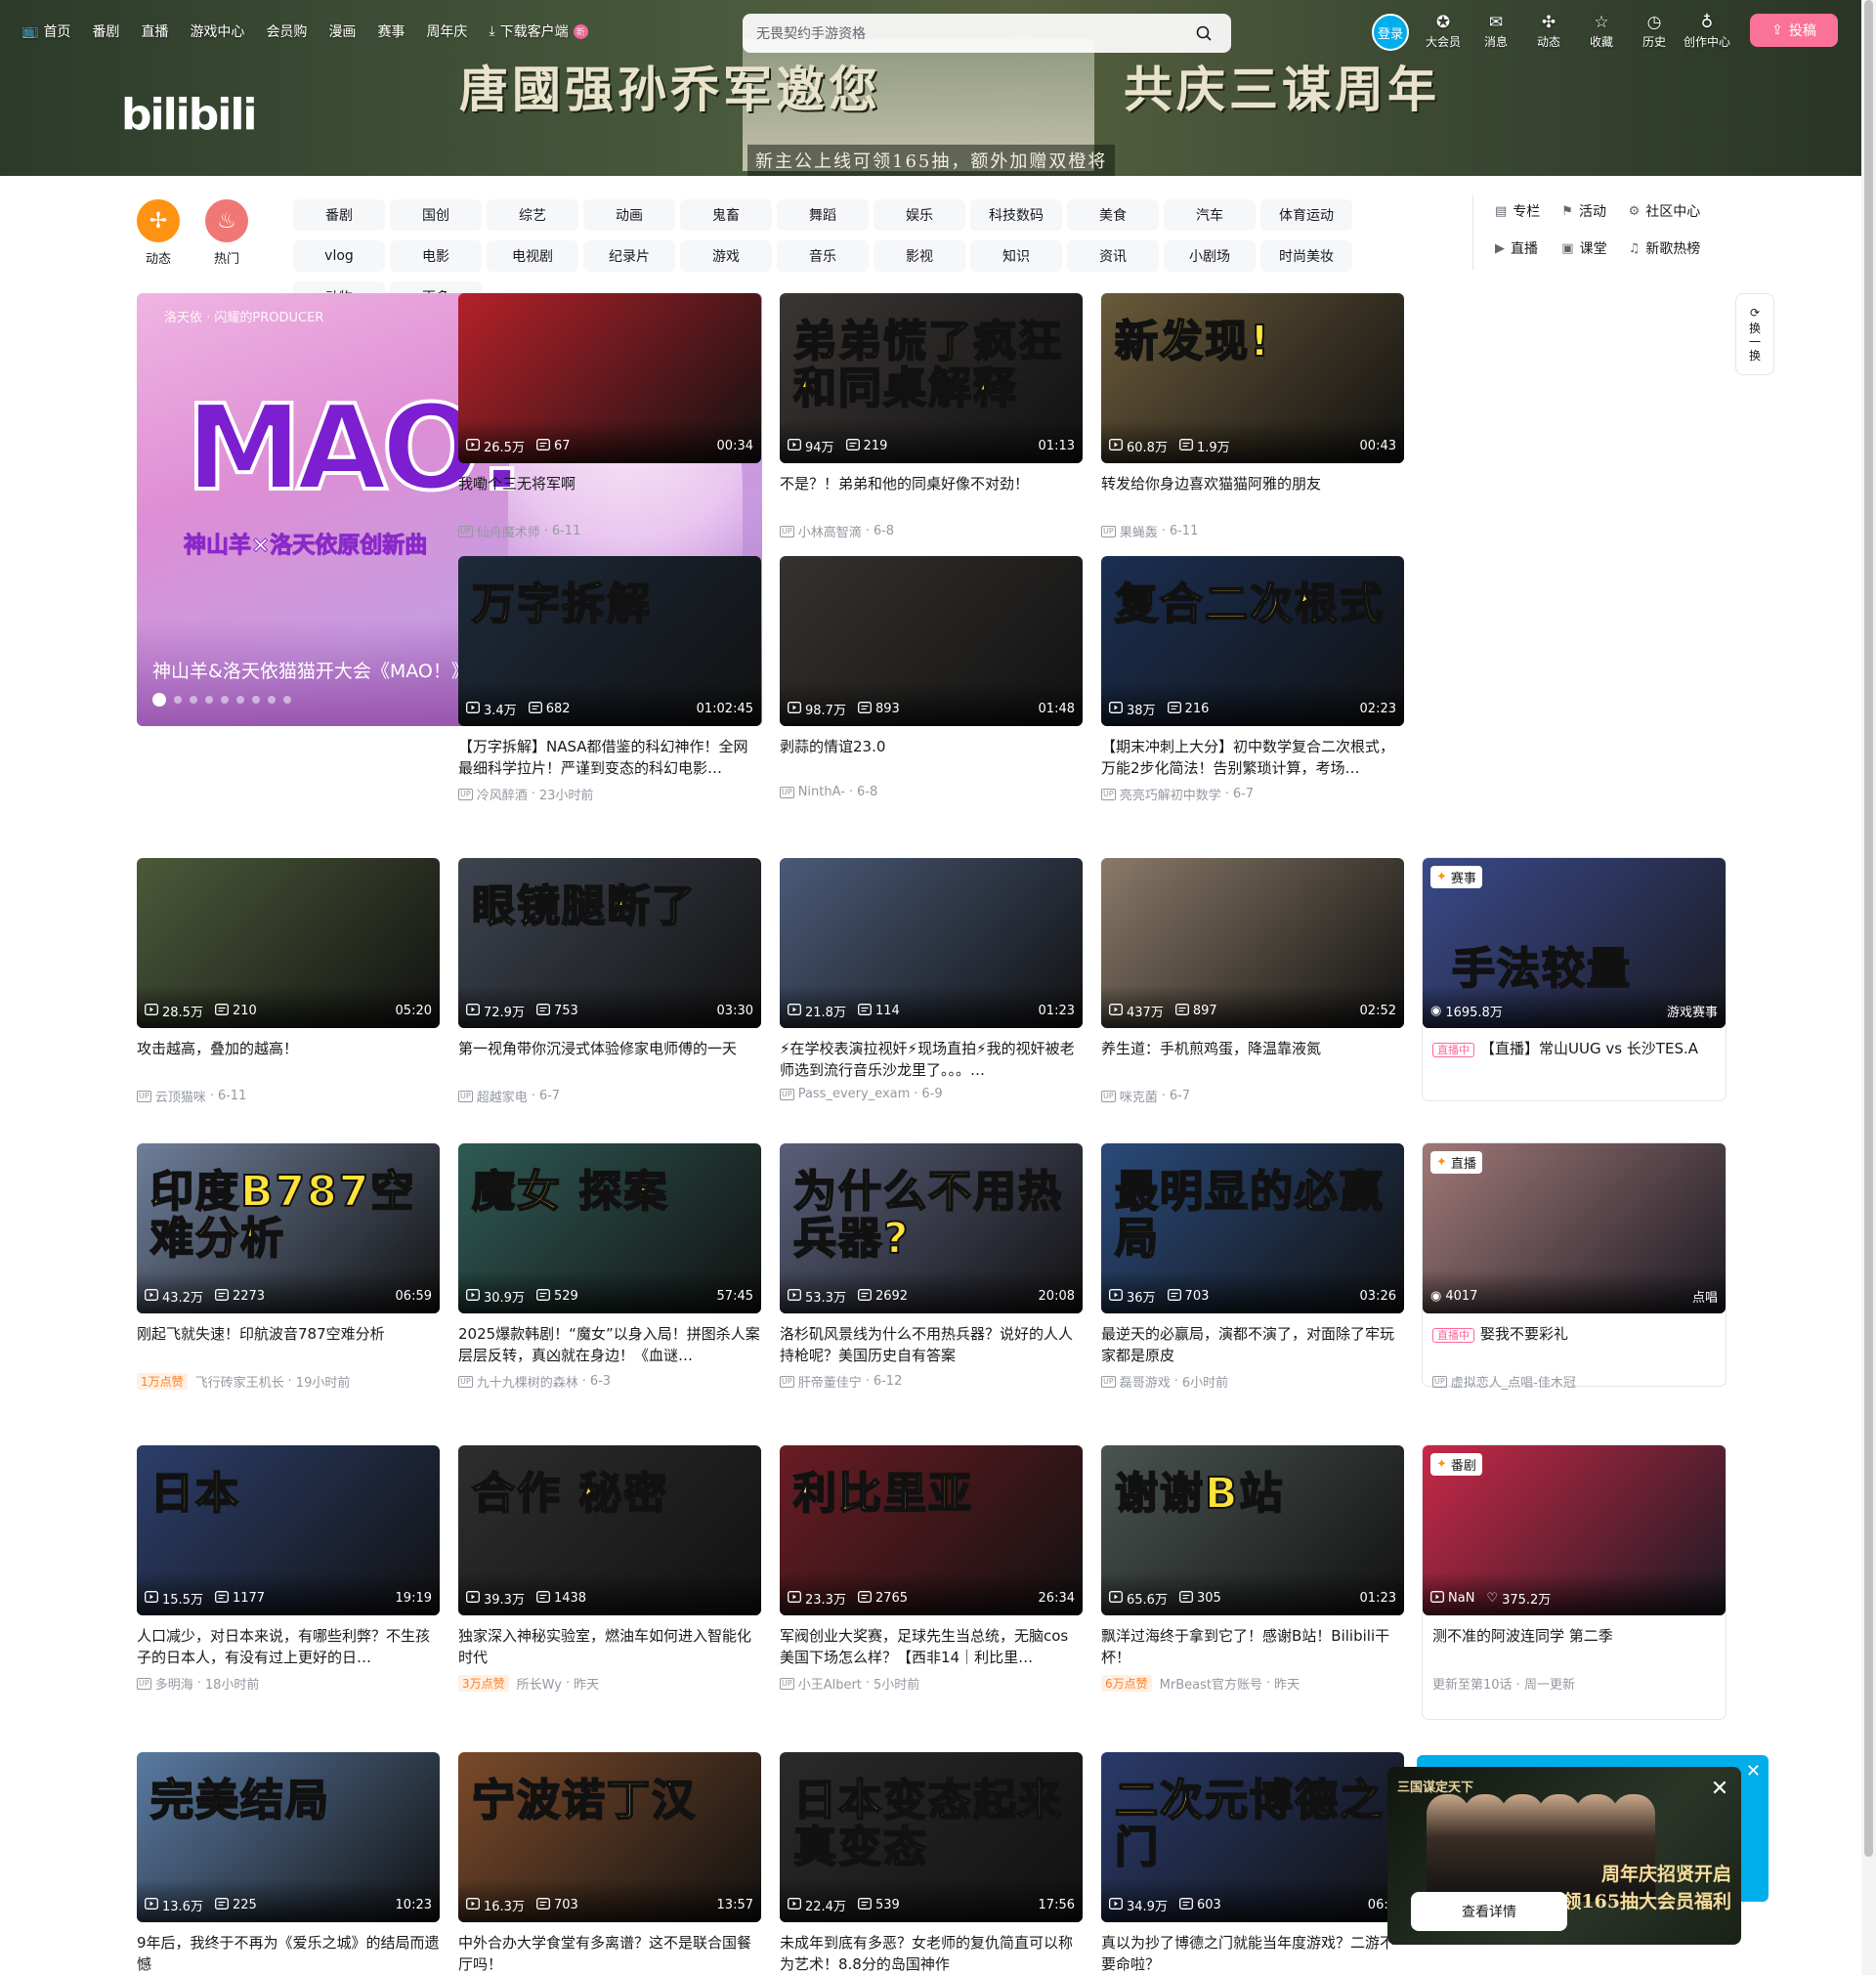  I want to click on video-title: 攻击越高，叠加的越高！, so click(288, 1059).